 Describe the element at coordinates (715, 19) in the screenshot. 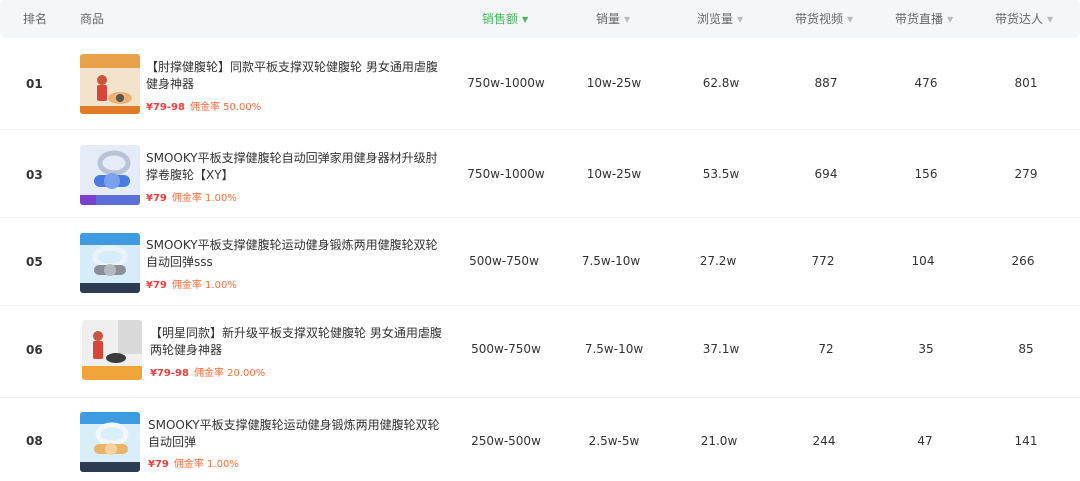

I see `header-views-label: 浏览量` at that location.